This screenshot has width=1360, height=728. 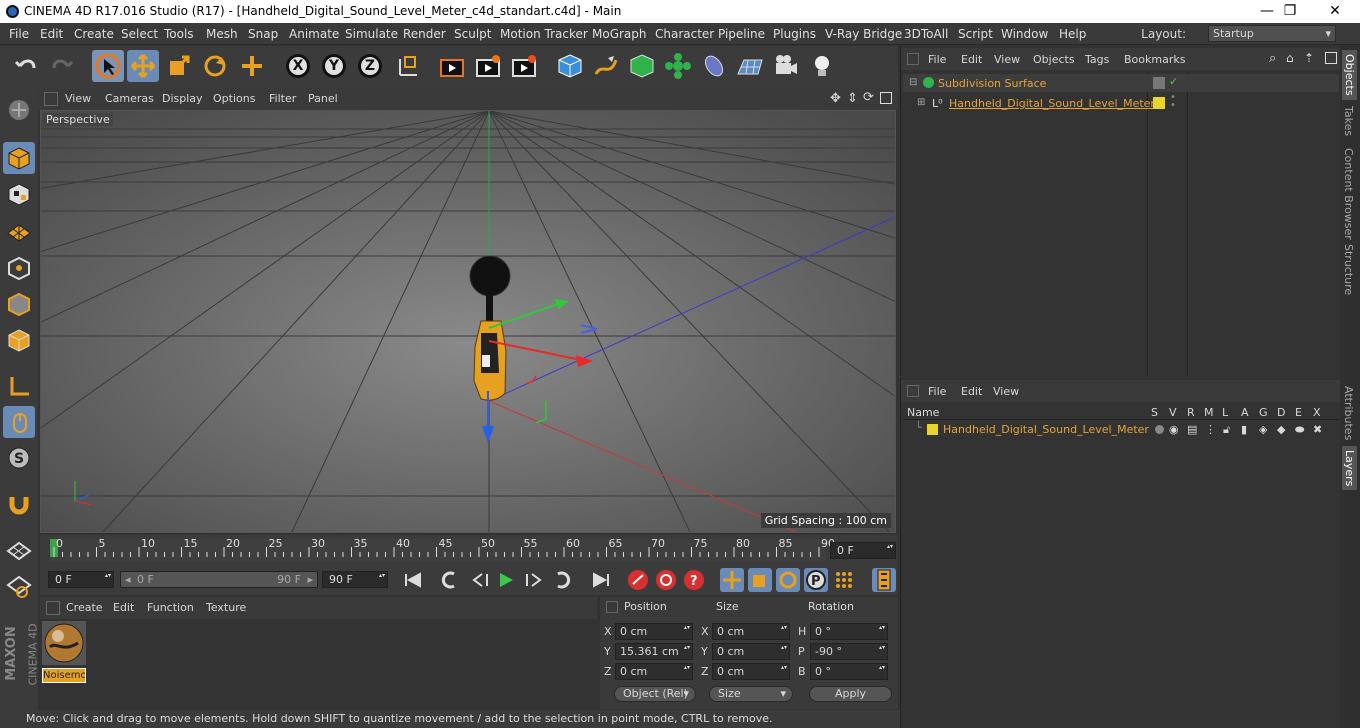 What do you see at coordinates (1272, 58) in the screenshot?
I see `search-icon: ⌕` at bounding box center [1272, 58].